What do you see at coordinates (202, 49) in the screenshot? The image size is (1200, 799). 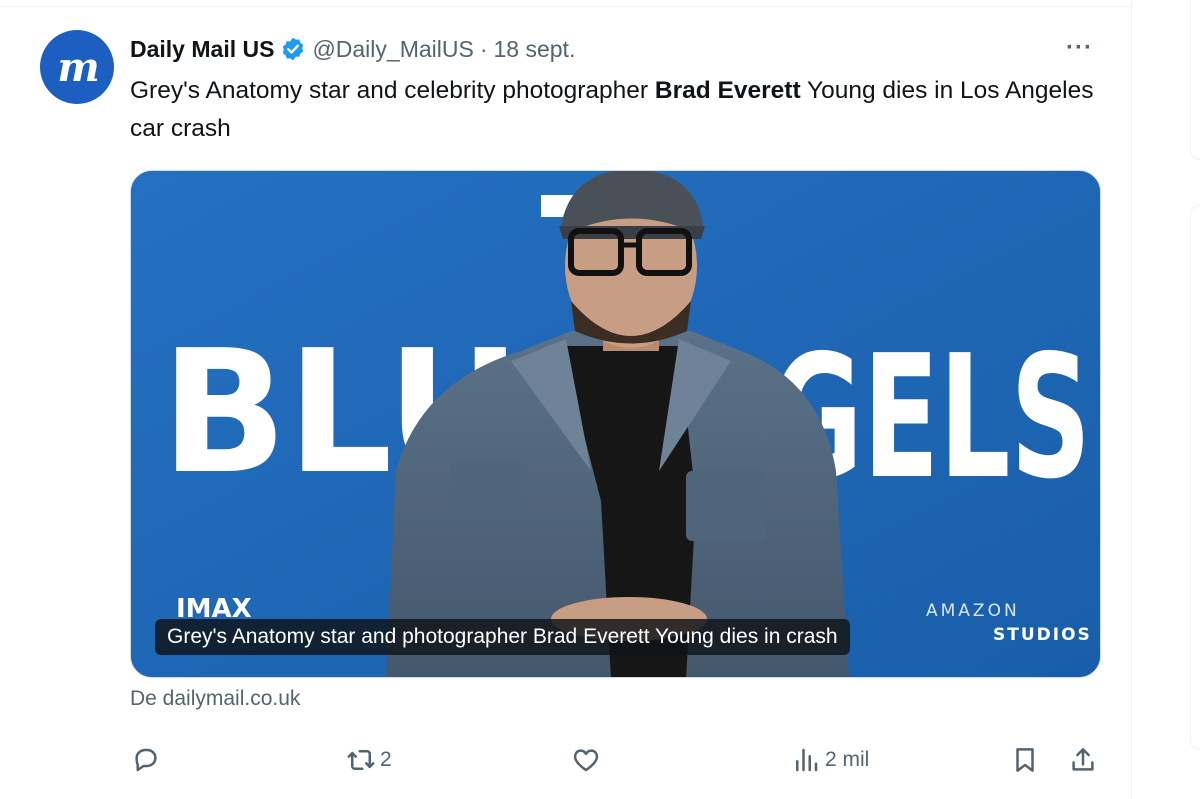 I see `account-name: Daily Mail US` at bounding box center [202, 49].